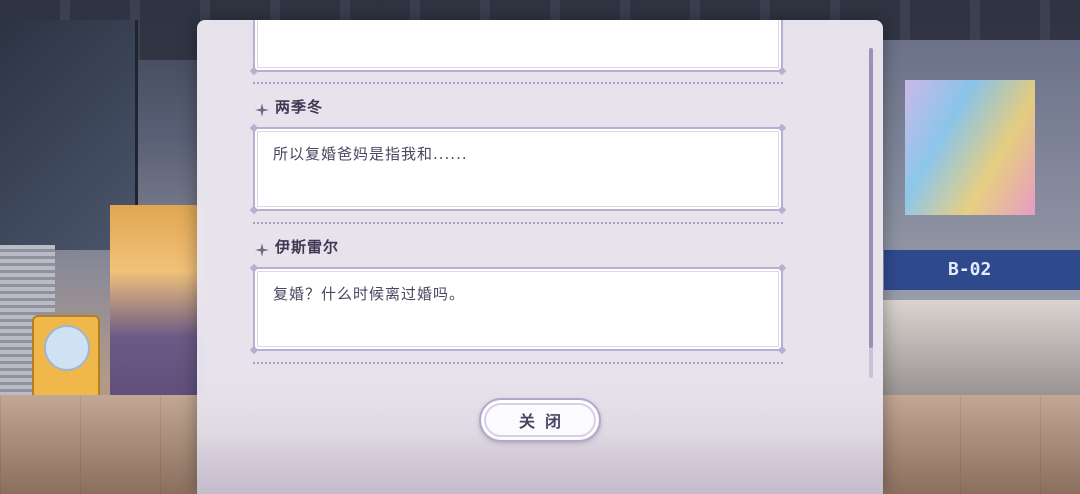 The height and width of the screenshot is (494, 1080). I want to click on scrollbar-thumb, so click(871, 198).